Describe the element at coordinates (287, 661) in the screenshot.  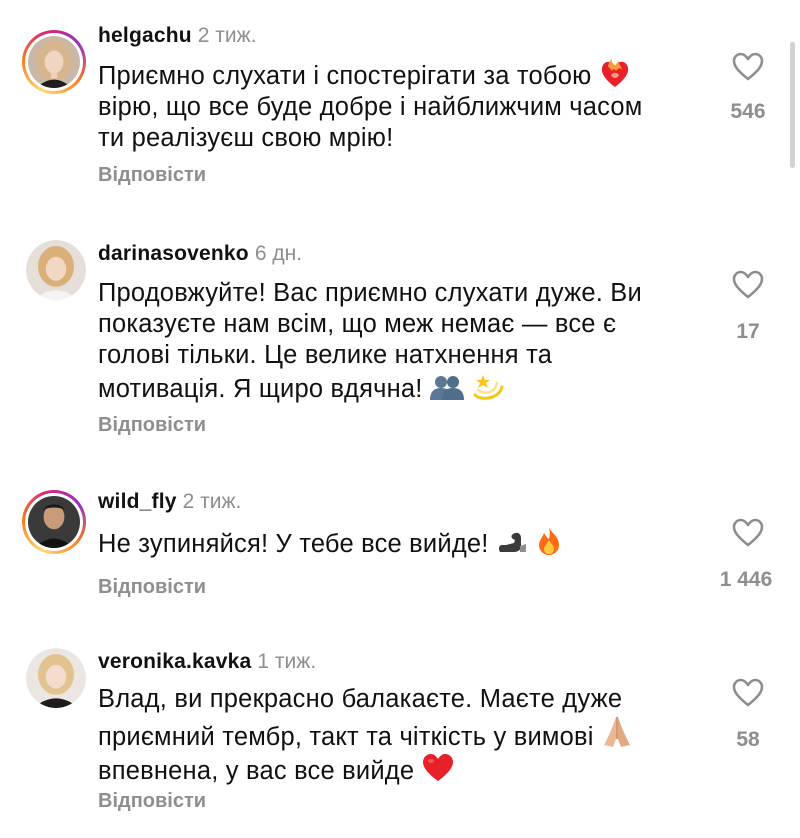
I see `timestamp: 1 тиж.` at that location.